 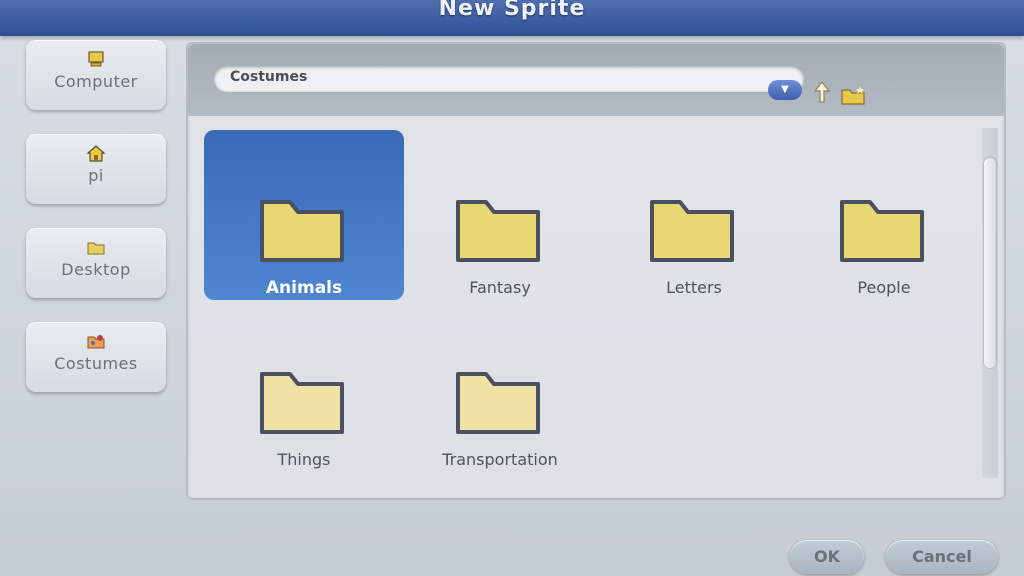 What do you see at coordinates (96, 248) in the screenshot?
I see `desktop-folder-icon` at bounding box center [96, 248].